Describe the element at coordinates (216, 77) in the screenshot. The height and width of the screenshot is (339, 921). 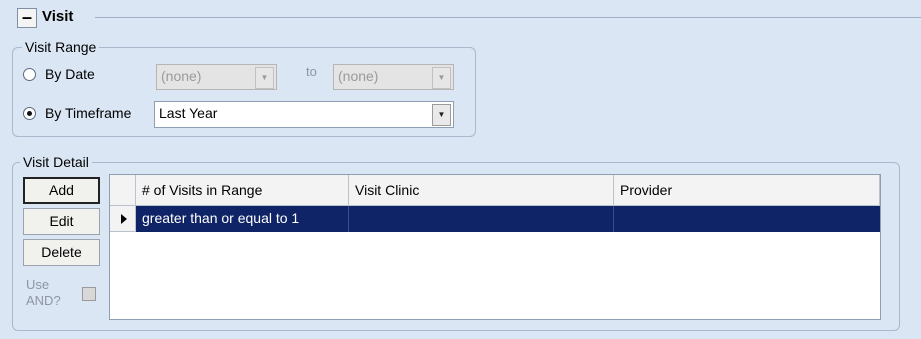
I see `from-date-select: (none) ▼` at that location.